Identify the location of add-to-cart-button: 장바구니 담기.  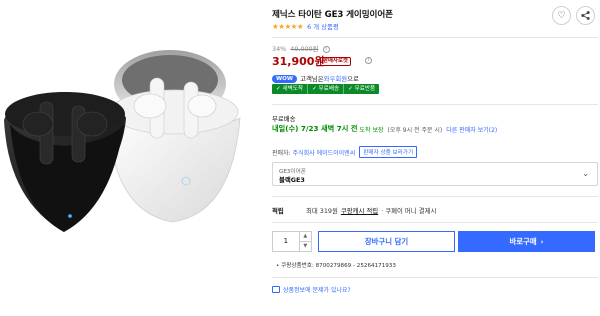
(386, 241).